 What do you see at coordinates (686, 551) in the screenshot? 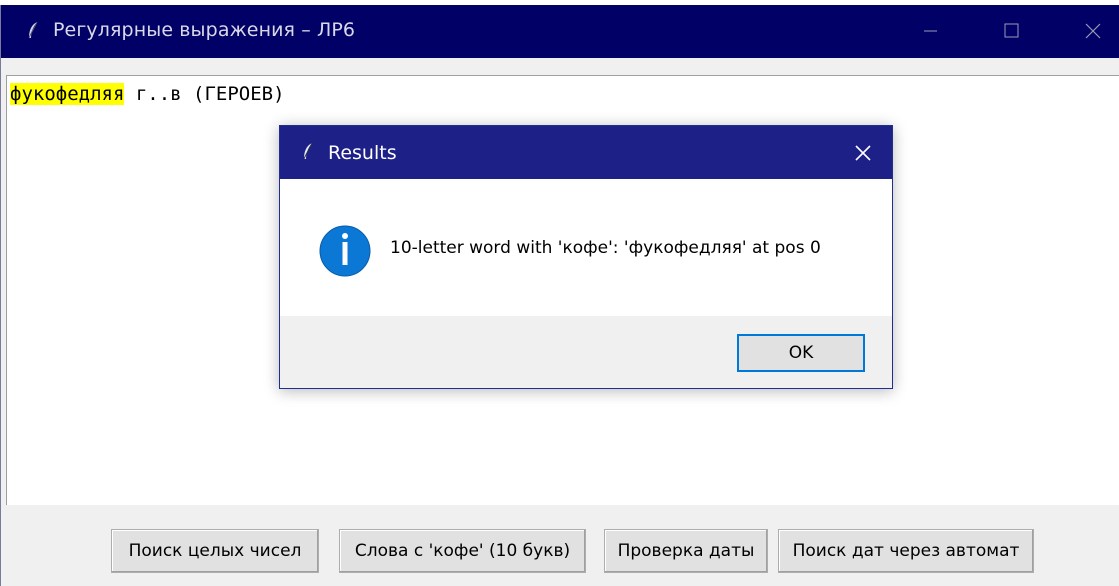
I see `check-date-button: Проверка даты` at bounding box center [686, 551].